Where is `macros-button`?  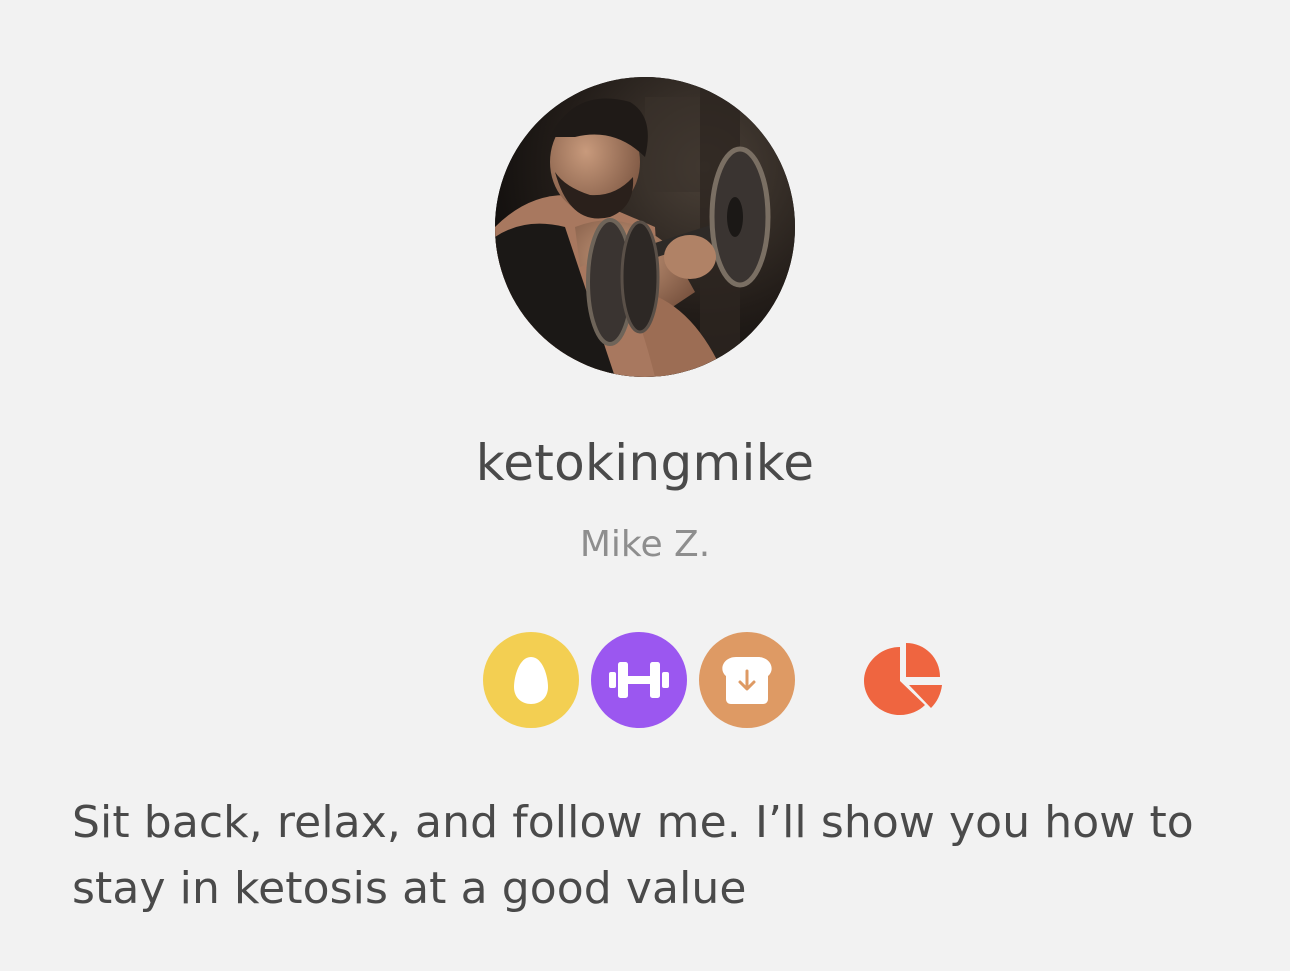
macros-button is located at coordinates (903, 680).